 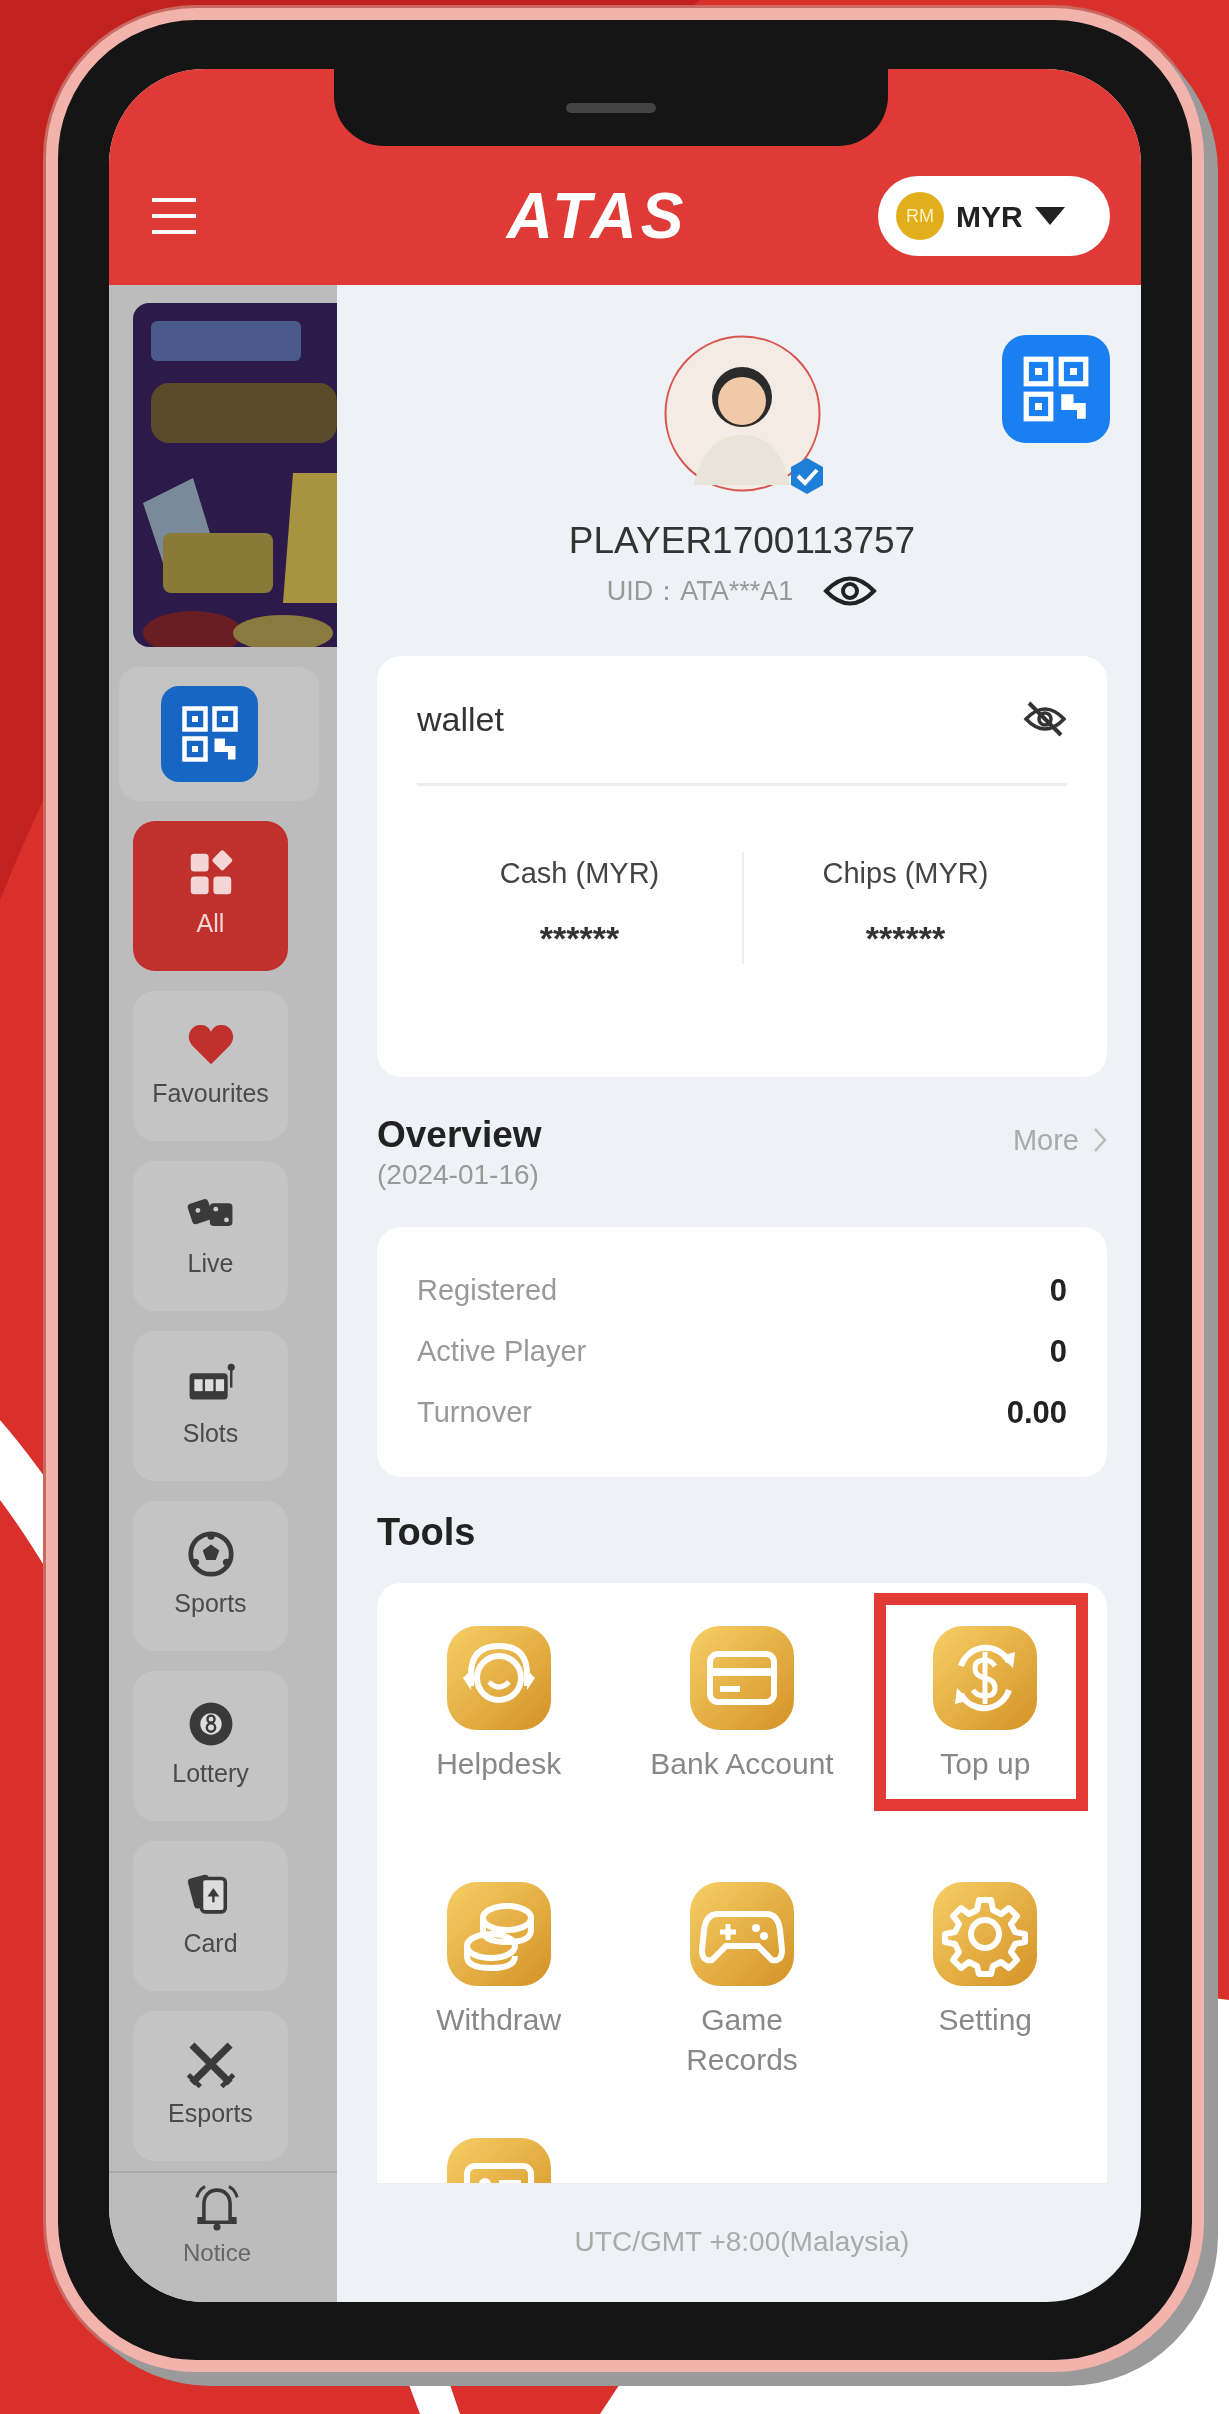 I want to click on category-tab: Esports, so click(x=210, y=2086).